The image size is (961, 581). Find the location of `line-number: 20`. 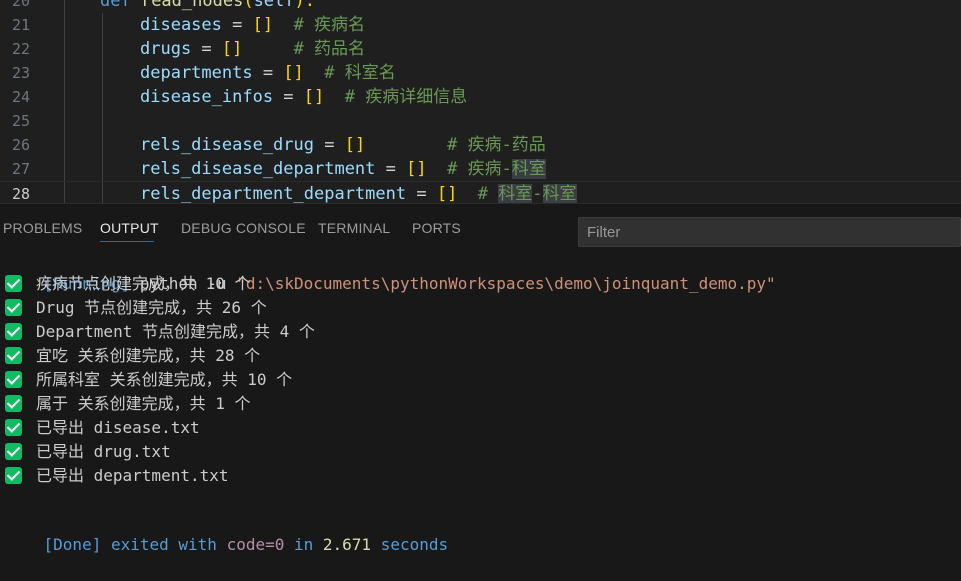

line-number: 20 is located at coordinates (20, 5).